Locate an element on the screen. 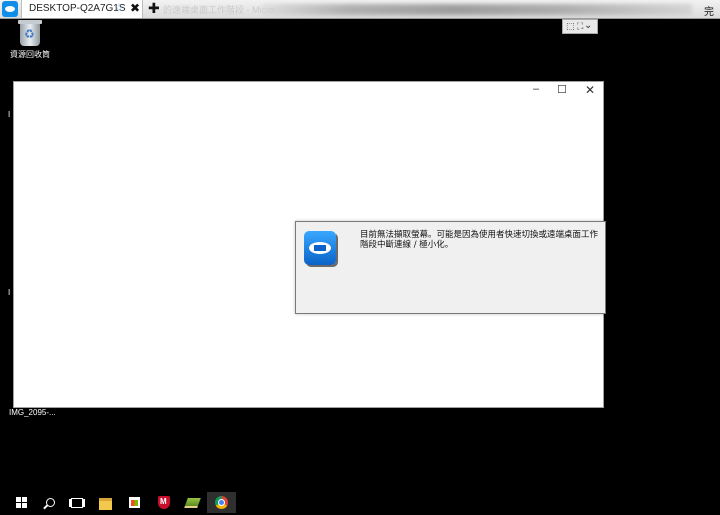 This screenshot has height=515, width=720. windows-logo-icon is located at coordinates (21, 502).